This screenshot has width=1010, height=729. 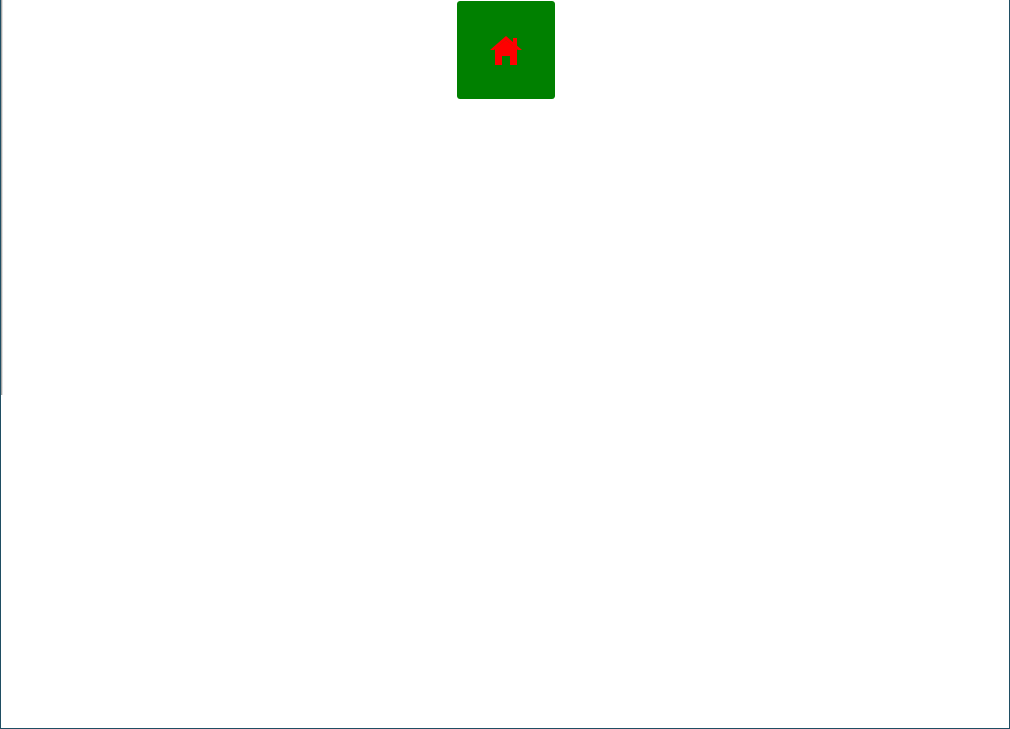 I want to click on home-button, so click(x=506, y=50).